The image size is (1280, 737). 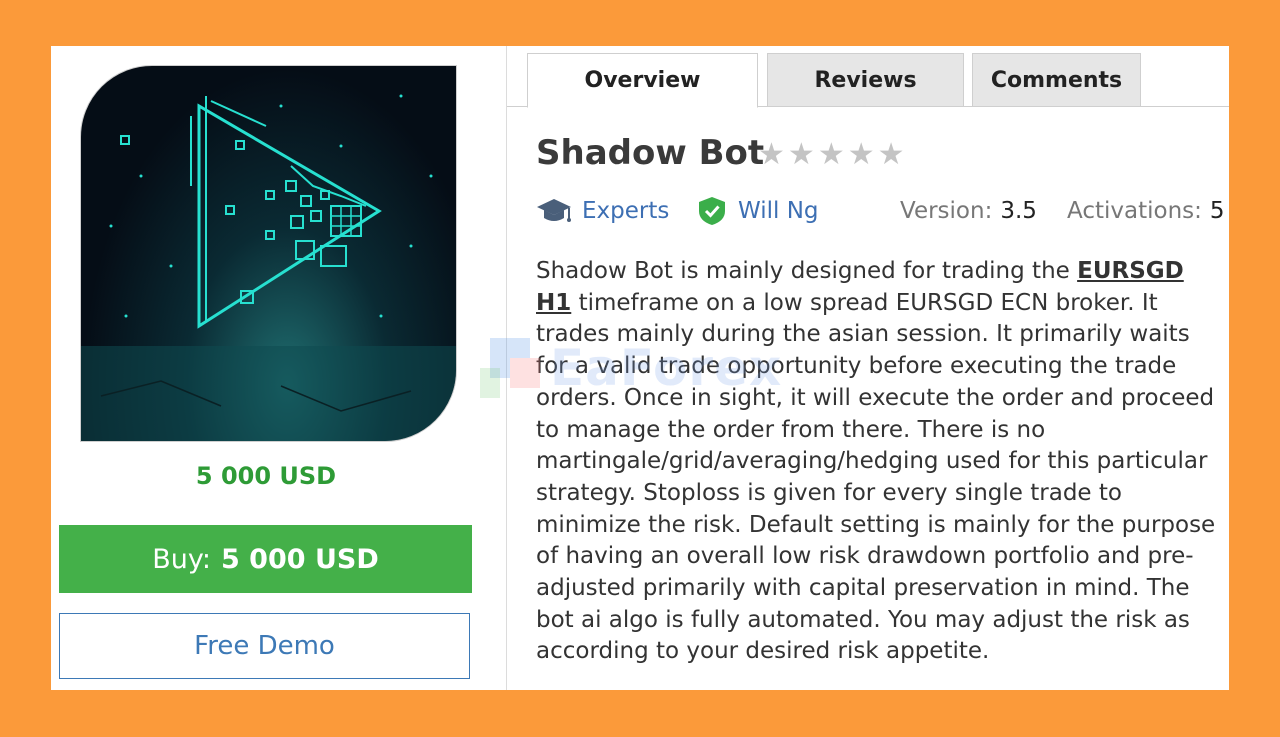 What do you see at coordinates (266, 476) in the screenshot?
I see `price-label: 5 000 USD` at bounding box center [266, 476].